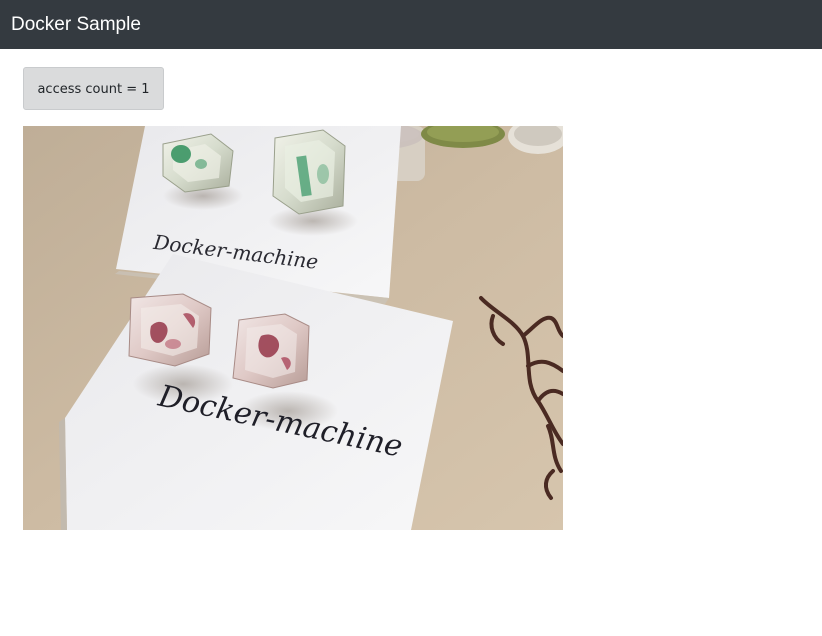 Image resolution: width=822 pixels, height=636 pixels. I want to click on access-count-box: access count = 1, so click(93, 88).